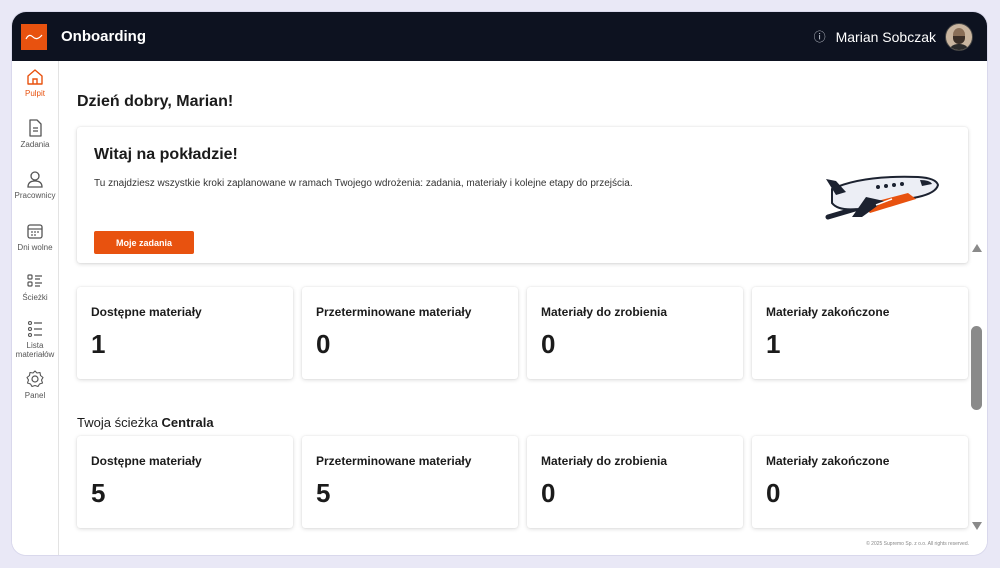 The image size is (1000, 568). I want to click on info-icon: ⓘ, so click(820, 36).